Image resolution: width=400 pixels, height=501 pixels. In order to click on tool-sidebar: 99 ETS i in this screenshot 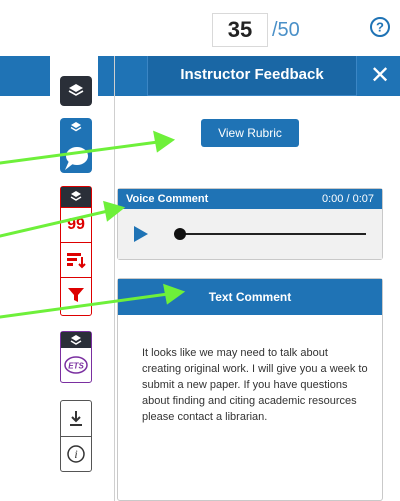, I will do `click(74, 278)`.